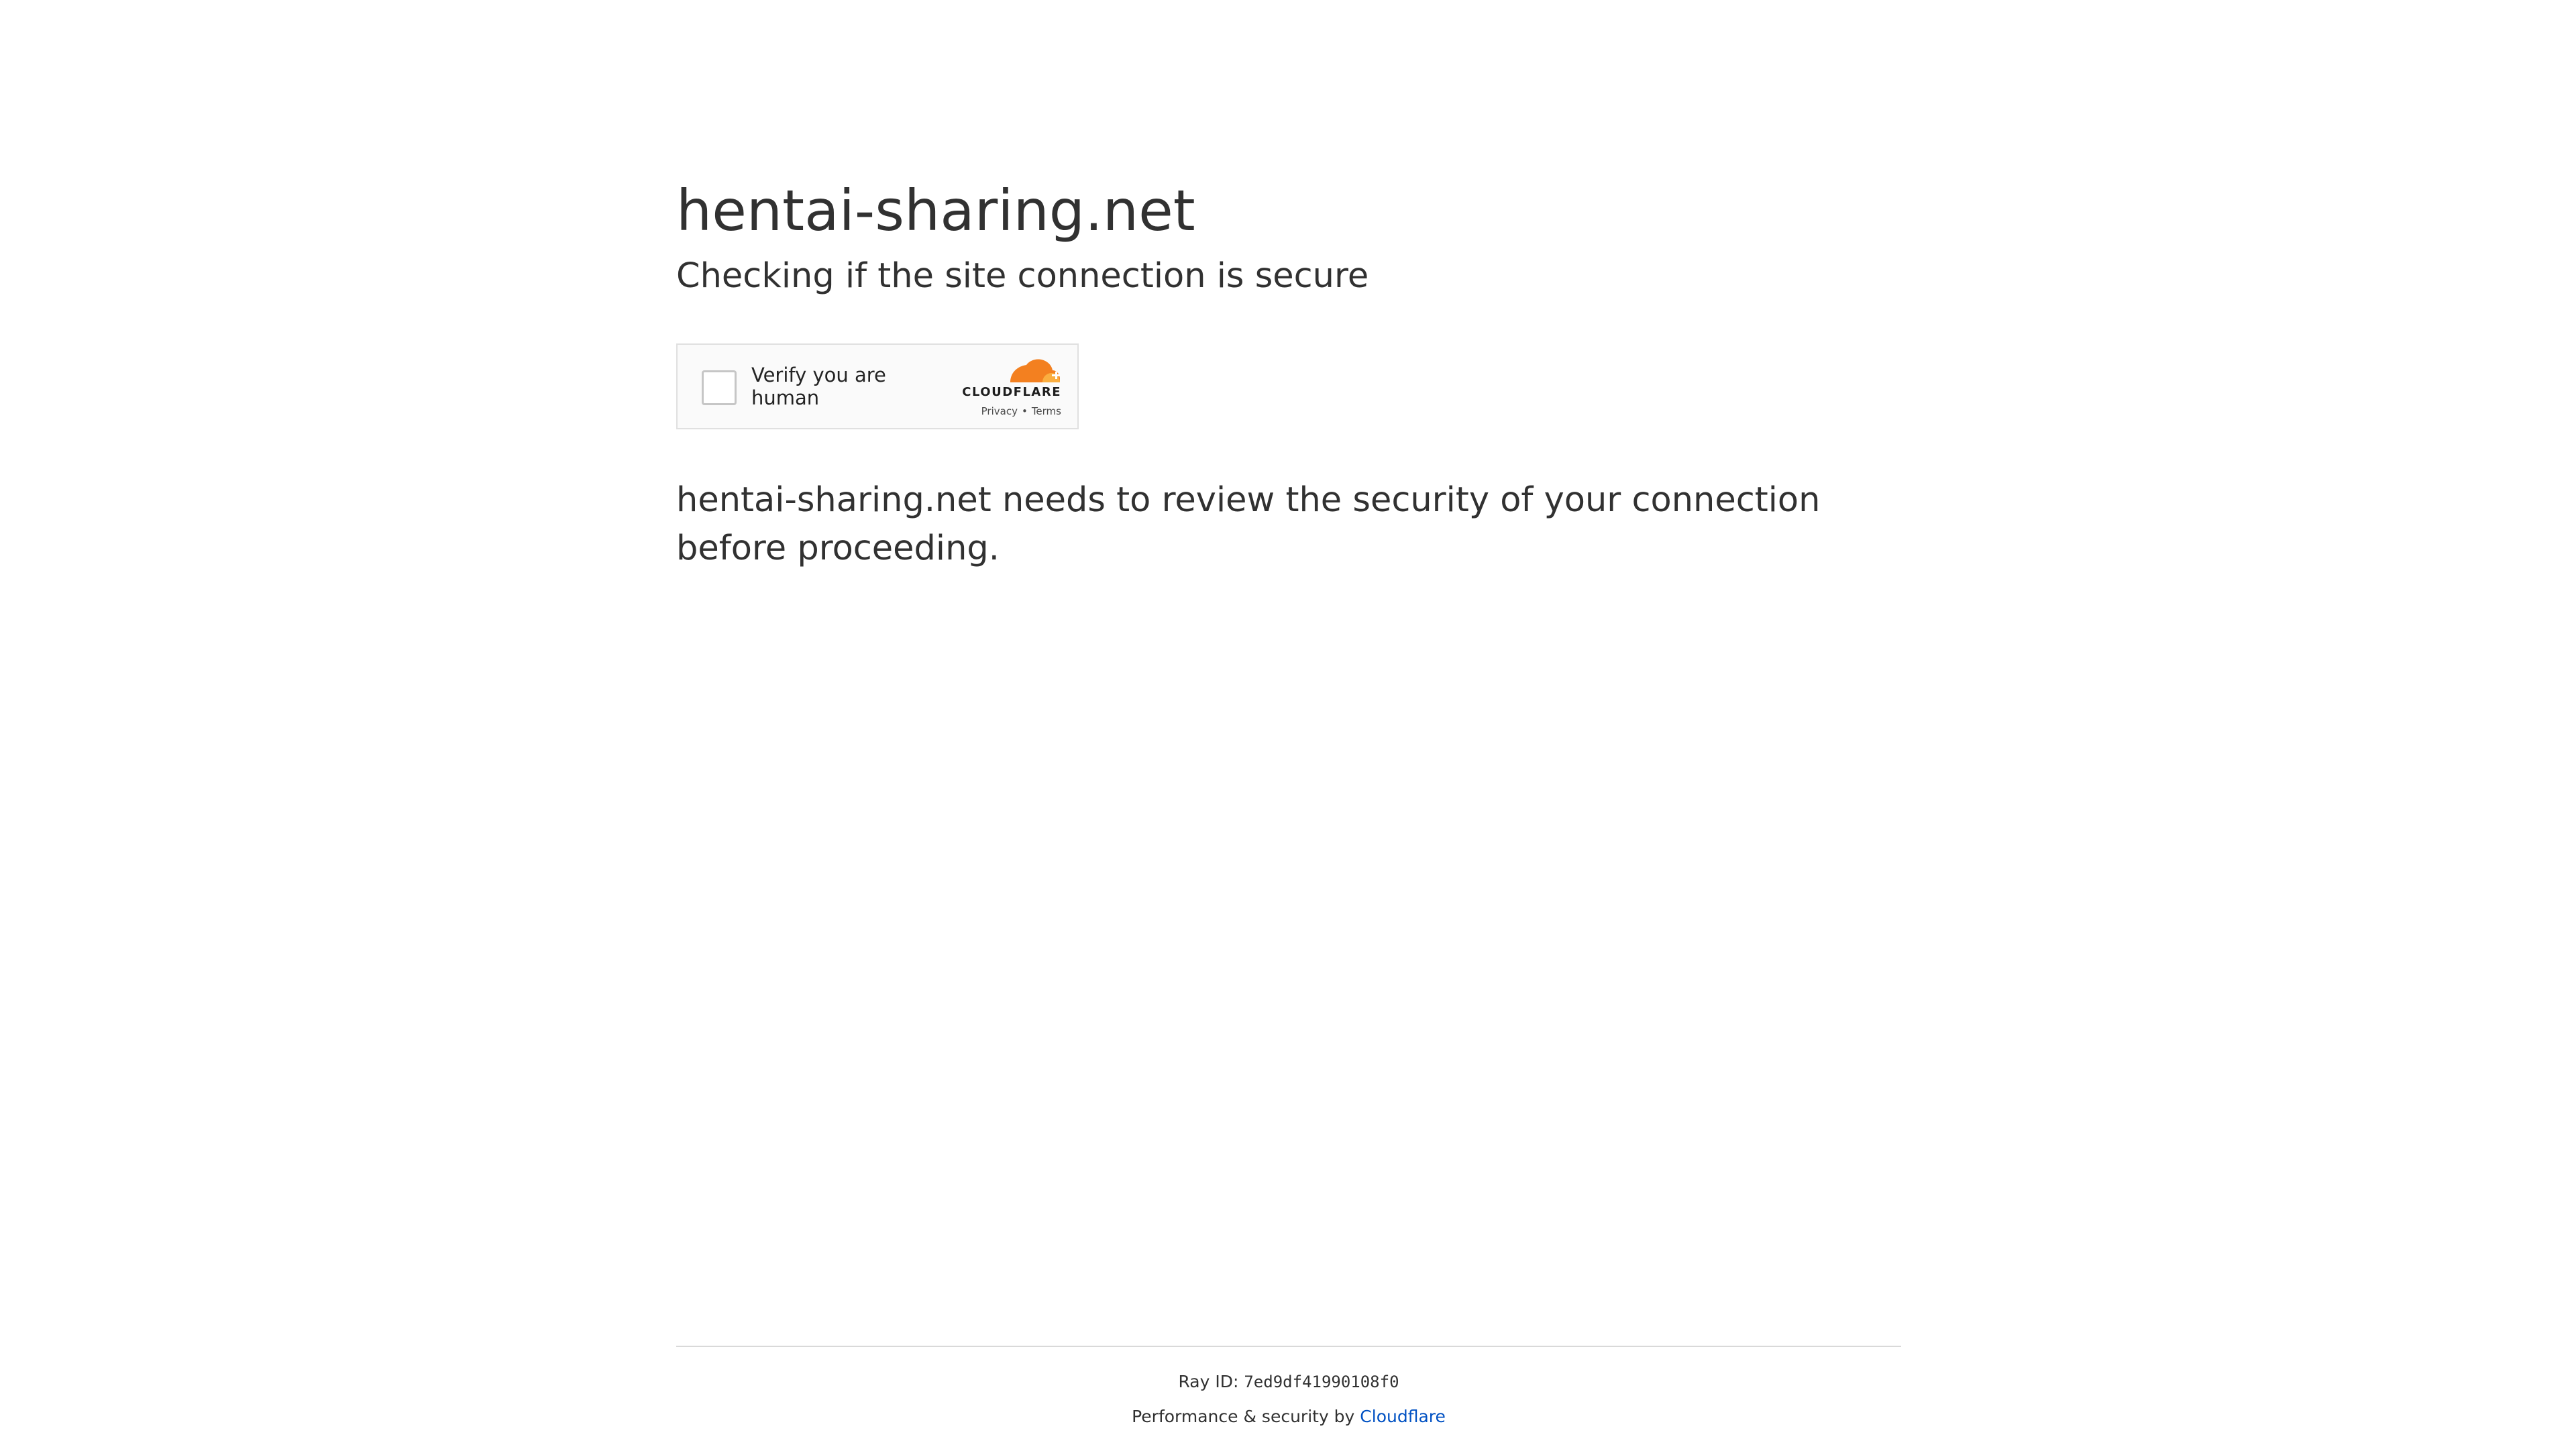 The image size is (2576, 1449). Describe the element at coordinates (999, 411) in the screenshot. I see `privacy-link: Privacy` at that location.